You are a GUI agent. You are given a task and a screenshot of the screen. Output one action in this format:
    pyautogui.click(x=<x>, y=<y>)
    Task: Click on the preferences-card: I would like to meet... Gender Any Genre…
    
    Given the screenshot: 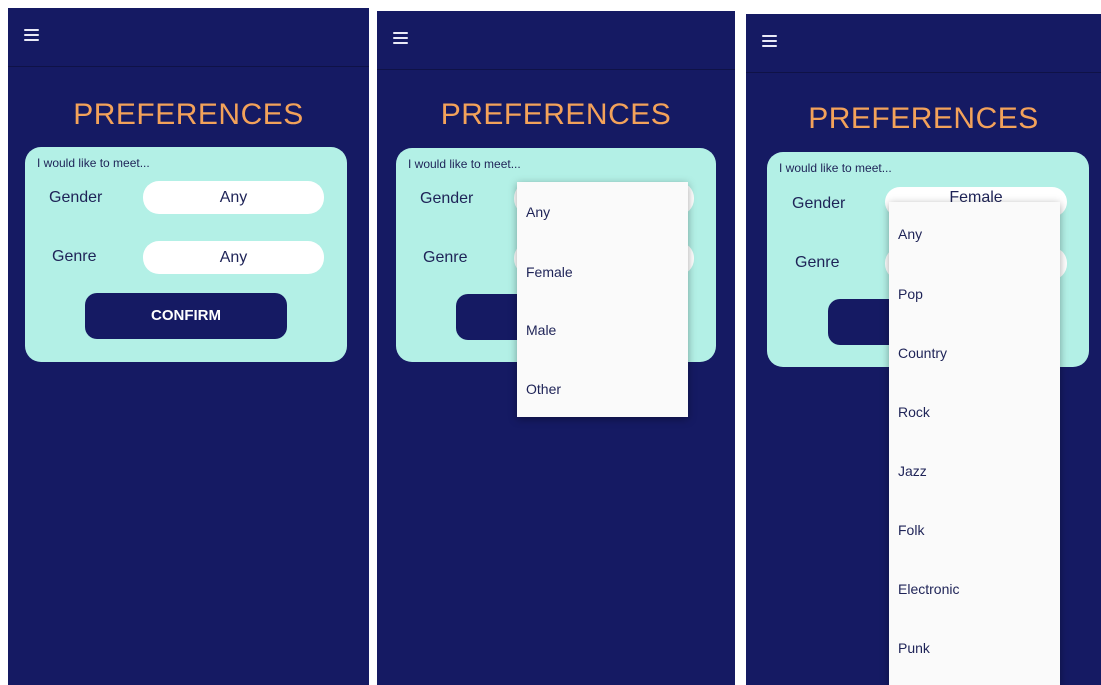 What is the action you would take?
    pyautogui.click(x=186, y=254)
    